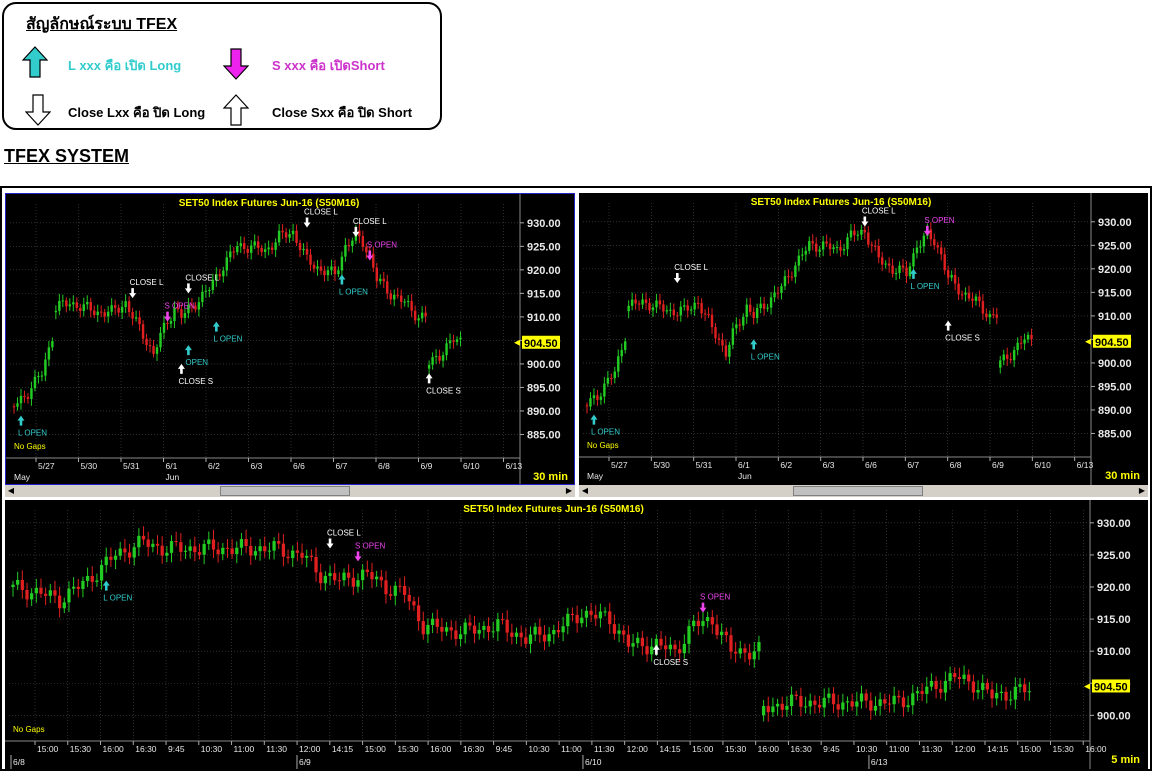 The height and width of the screenshot is (771, 1152). I want to click on scrollbar-1: ◀ ▶, so click(290, 491).